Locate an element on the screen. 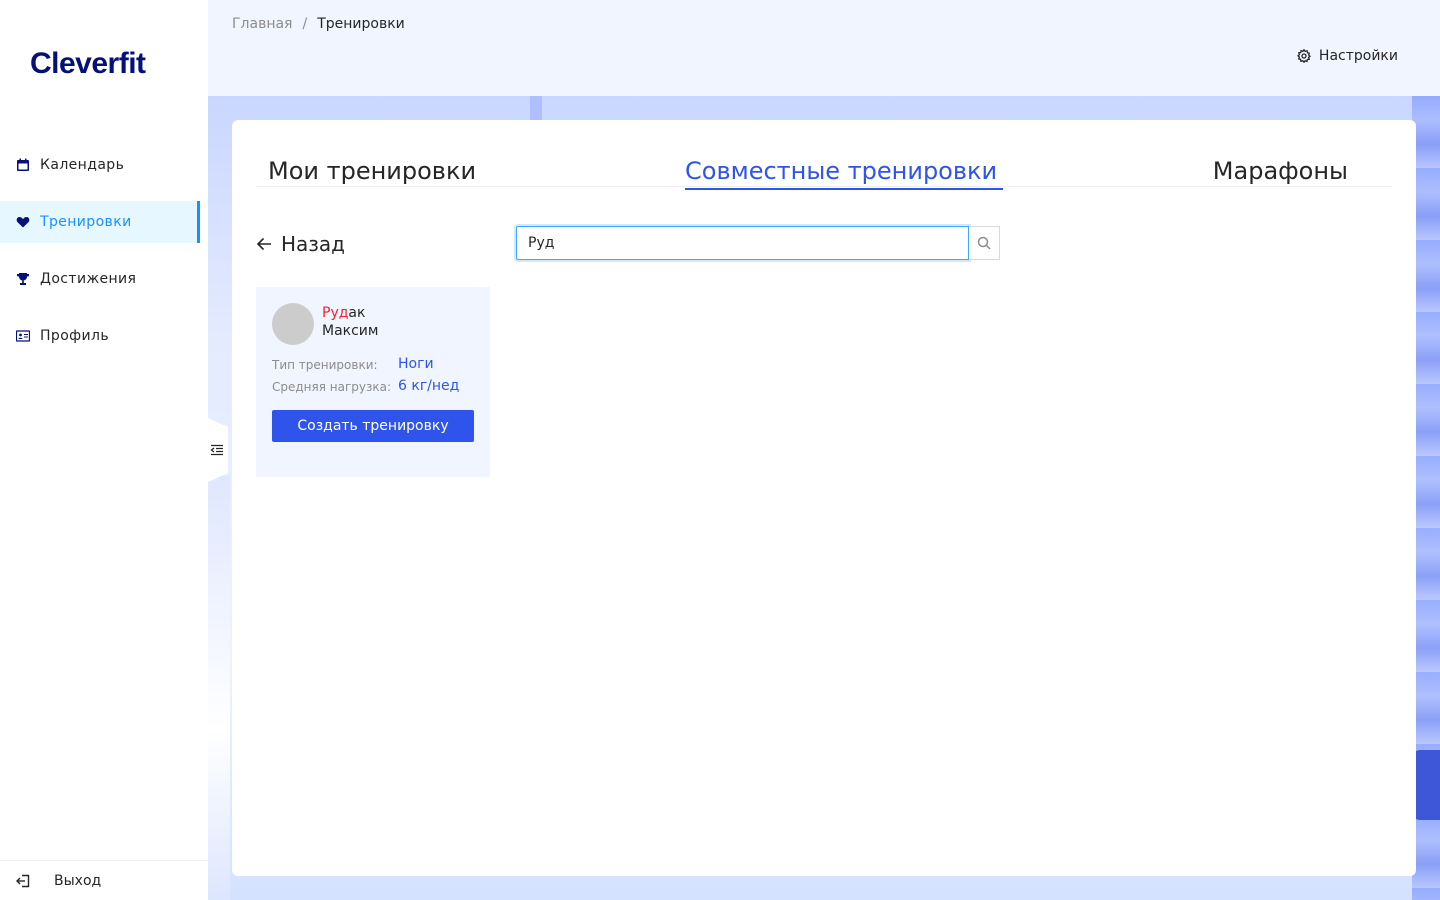  sidebar-collapse-toggle is located at coordinates (218, 450).